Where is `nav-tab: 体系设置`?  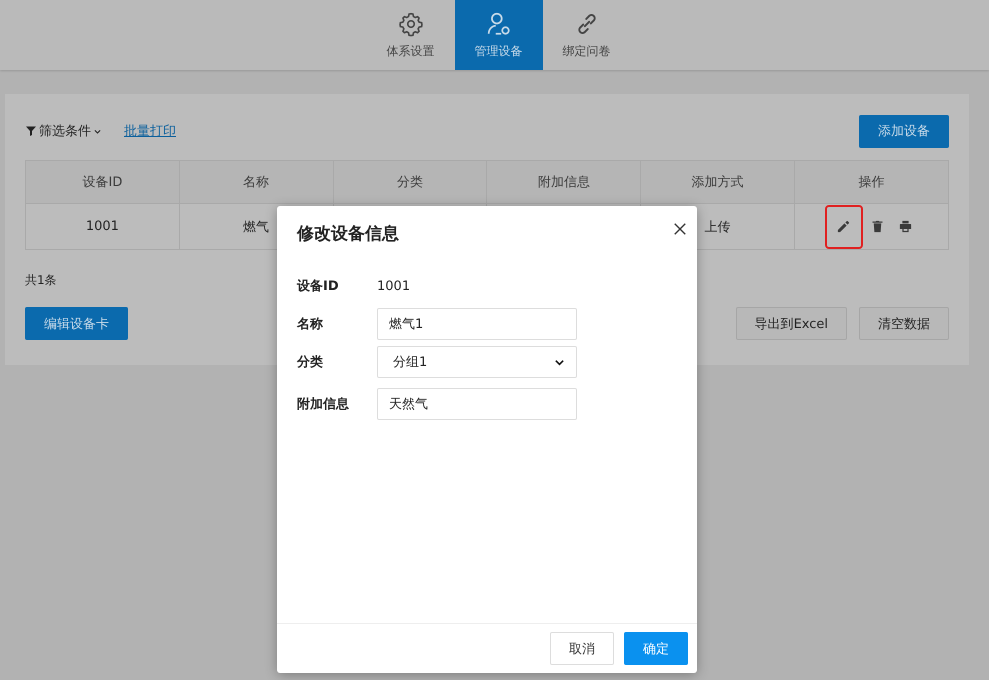 nav-tab: 体系设置 is located at coordinates (410, 35).